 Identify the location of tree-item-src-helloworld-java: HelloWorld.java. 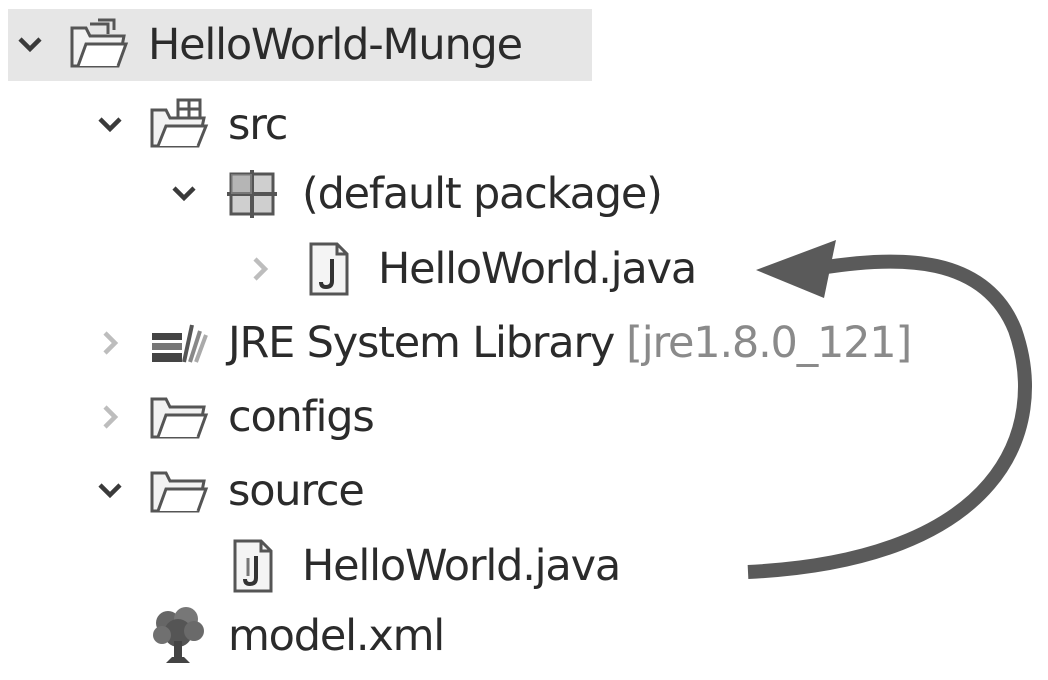
(467, 269).